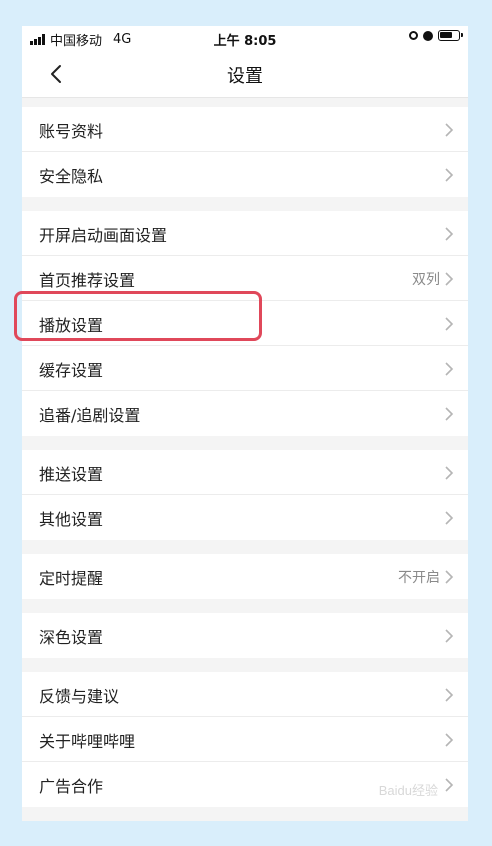  I want to click on settings-group-account: 账号资料 安全隐私, so click(245, 152).